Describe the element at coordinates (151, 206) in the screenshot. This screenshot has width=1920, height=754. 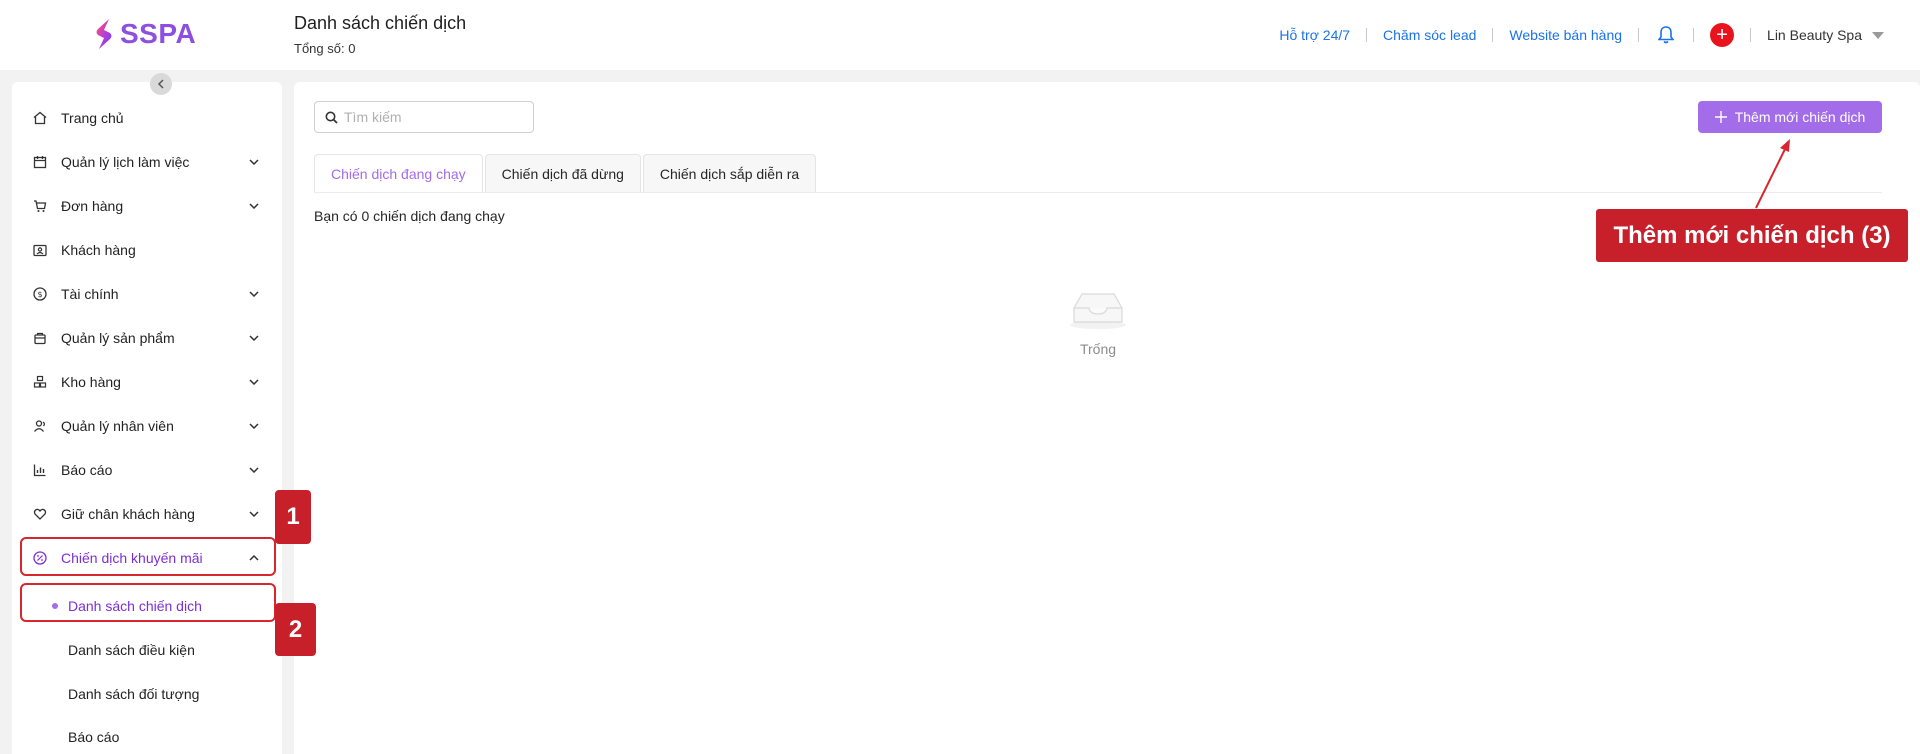
I see `sidebar-item-orders: Đơn hàng` at that location.